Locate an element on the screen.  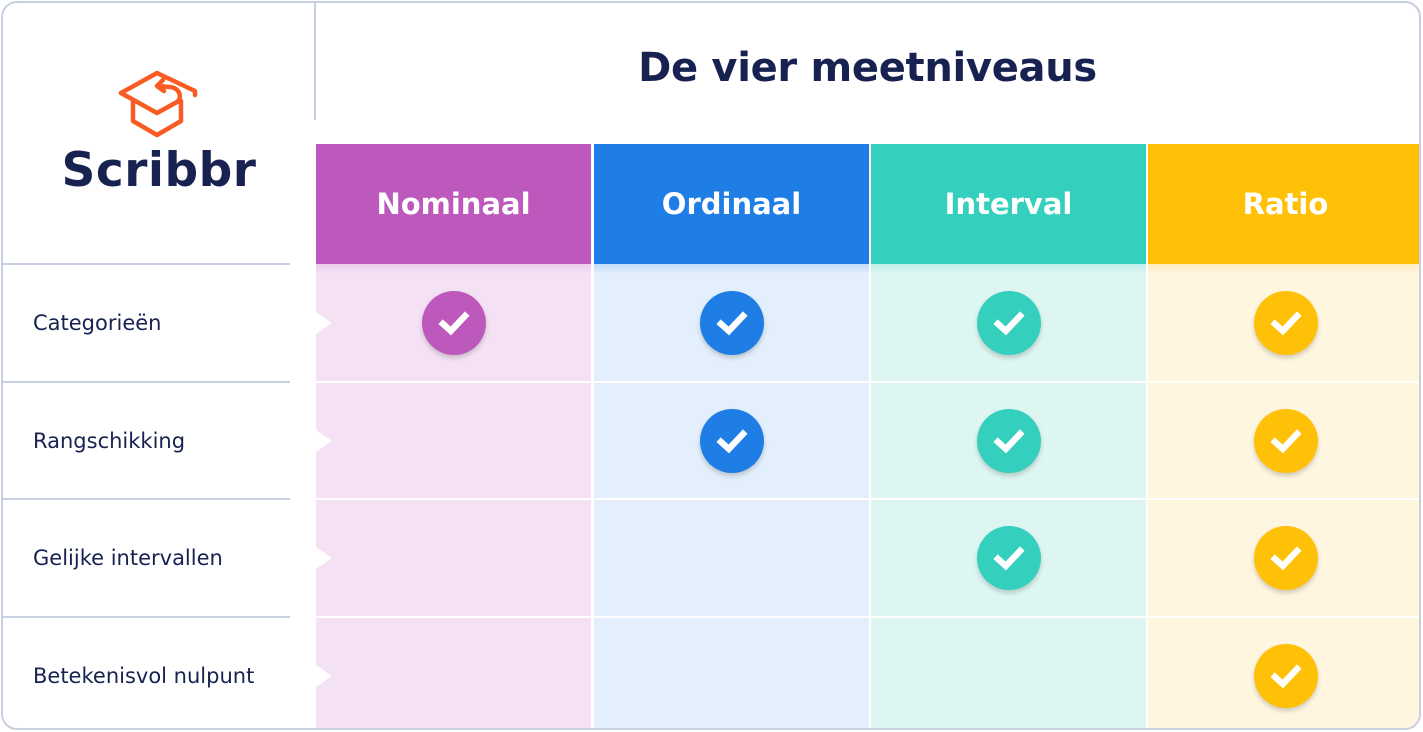
diagram-title: De vier meetniveaus is located at coordinates (867, 68).